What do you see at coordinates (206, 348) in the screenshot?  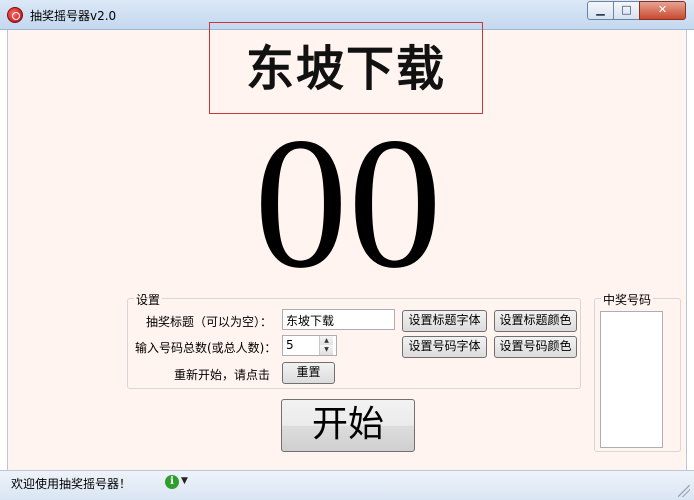 I see `total-label: 输入号码总数(或总人数)：` at bounding box center [206, 348].